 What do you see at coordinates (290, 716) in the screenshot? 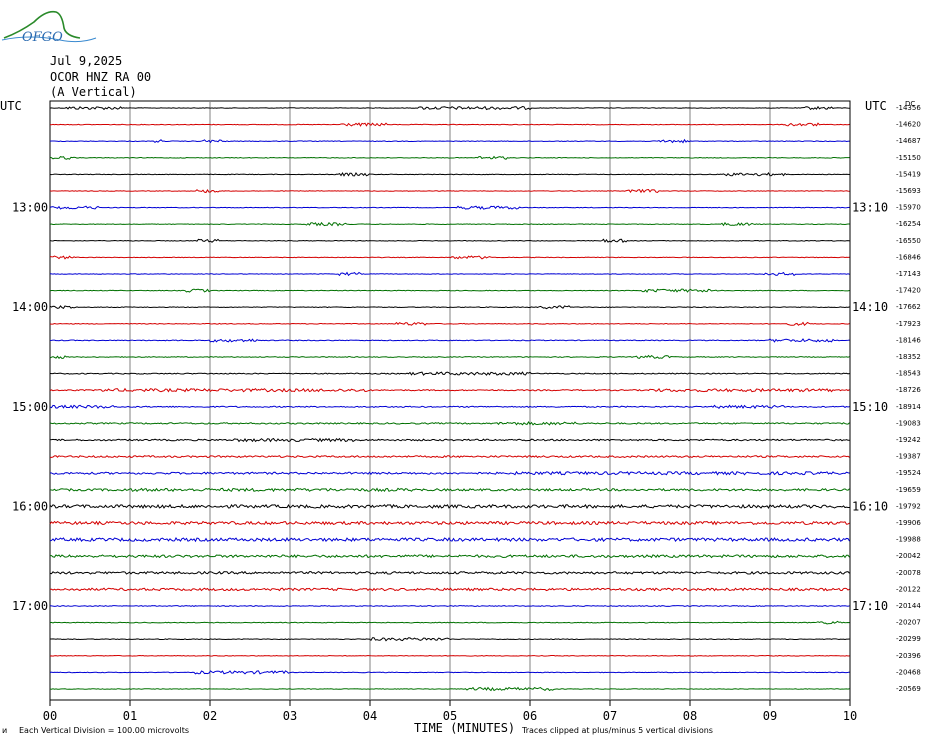
I see `x-tick-label: 03` at bounding box center [290, 716].